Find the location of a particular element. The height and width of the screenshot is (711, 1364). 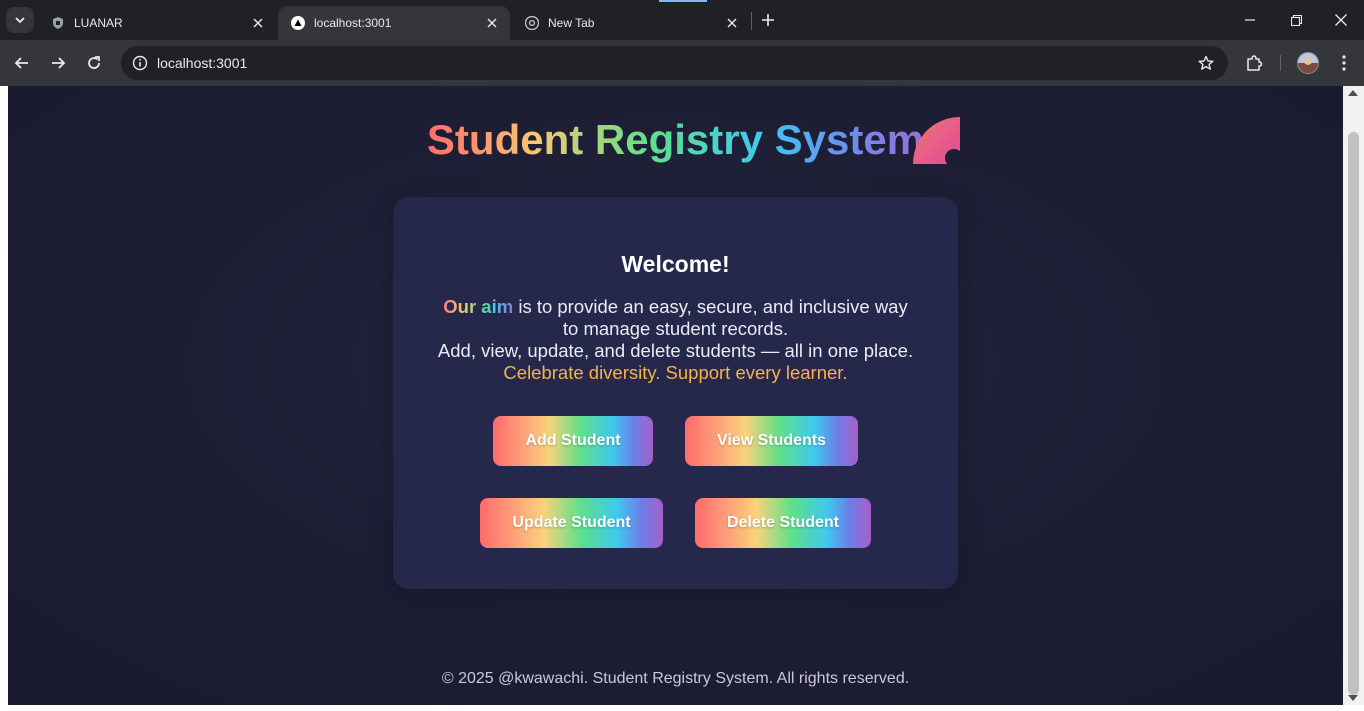

add-student-button: Add Student is located at coordinates (573, 441).